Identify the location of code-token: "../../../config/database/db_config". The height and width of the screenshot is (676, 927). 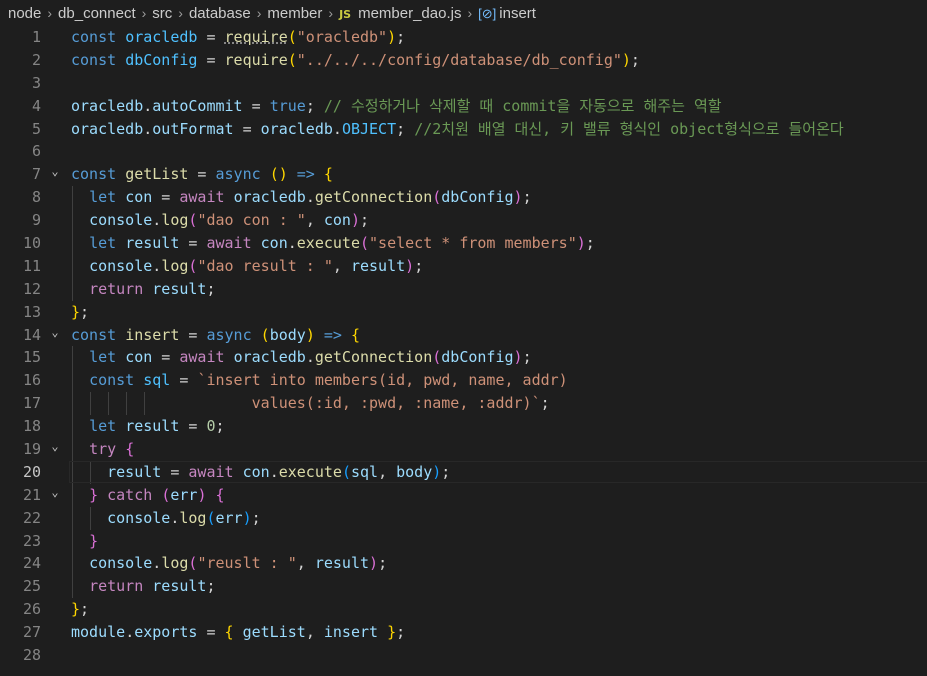
(459, 59).